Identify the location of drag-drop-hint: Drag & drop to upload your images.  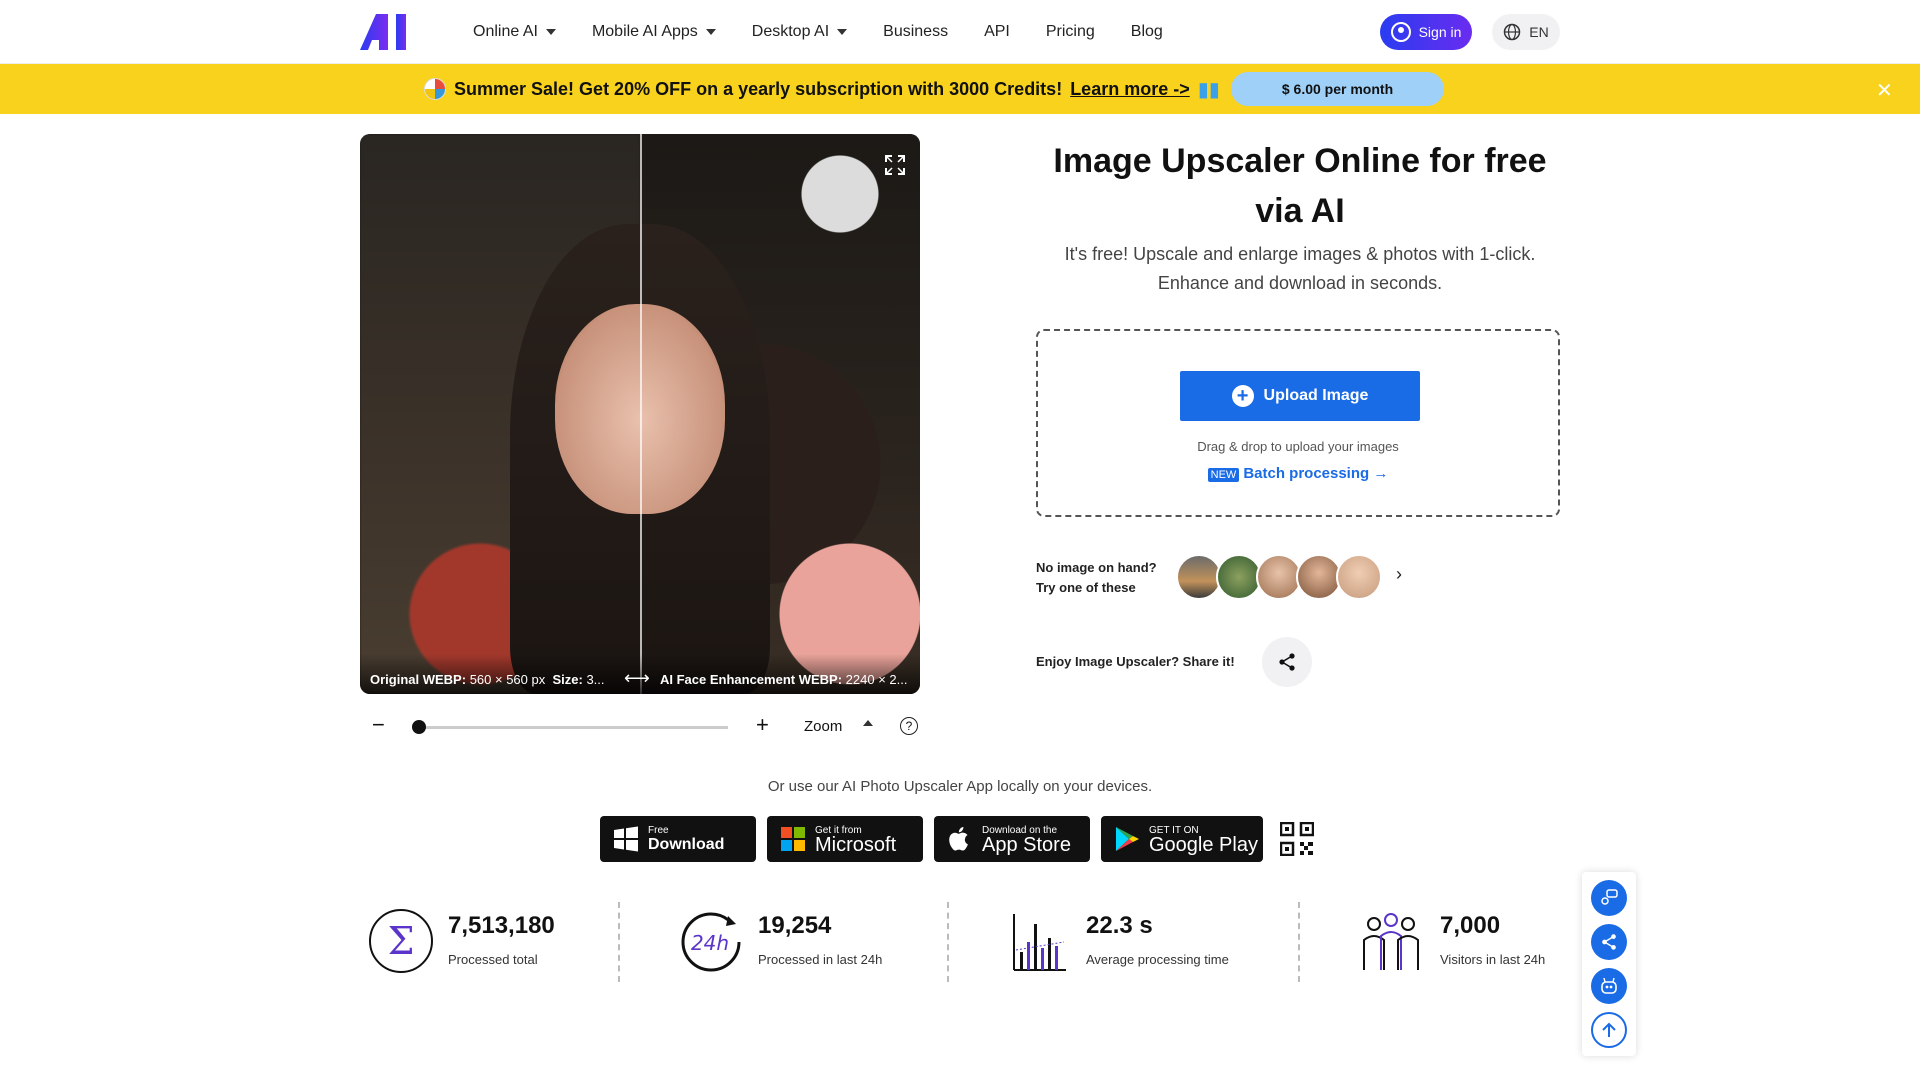
(1298, 446).